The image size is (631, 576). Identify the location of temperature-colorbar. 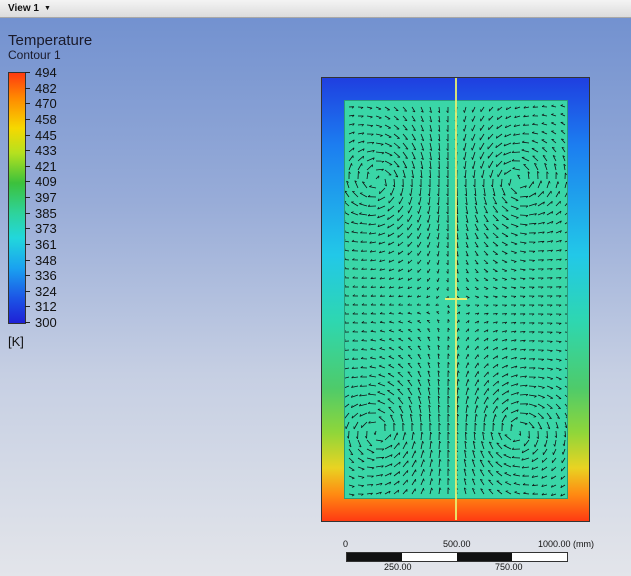
(17, 198).